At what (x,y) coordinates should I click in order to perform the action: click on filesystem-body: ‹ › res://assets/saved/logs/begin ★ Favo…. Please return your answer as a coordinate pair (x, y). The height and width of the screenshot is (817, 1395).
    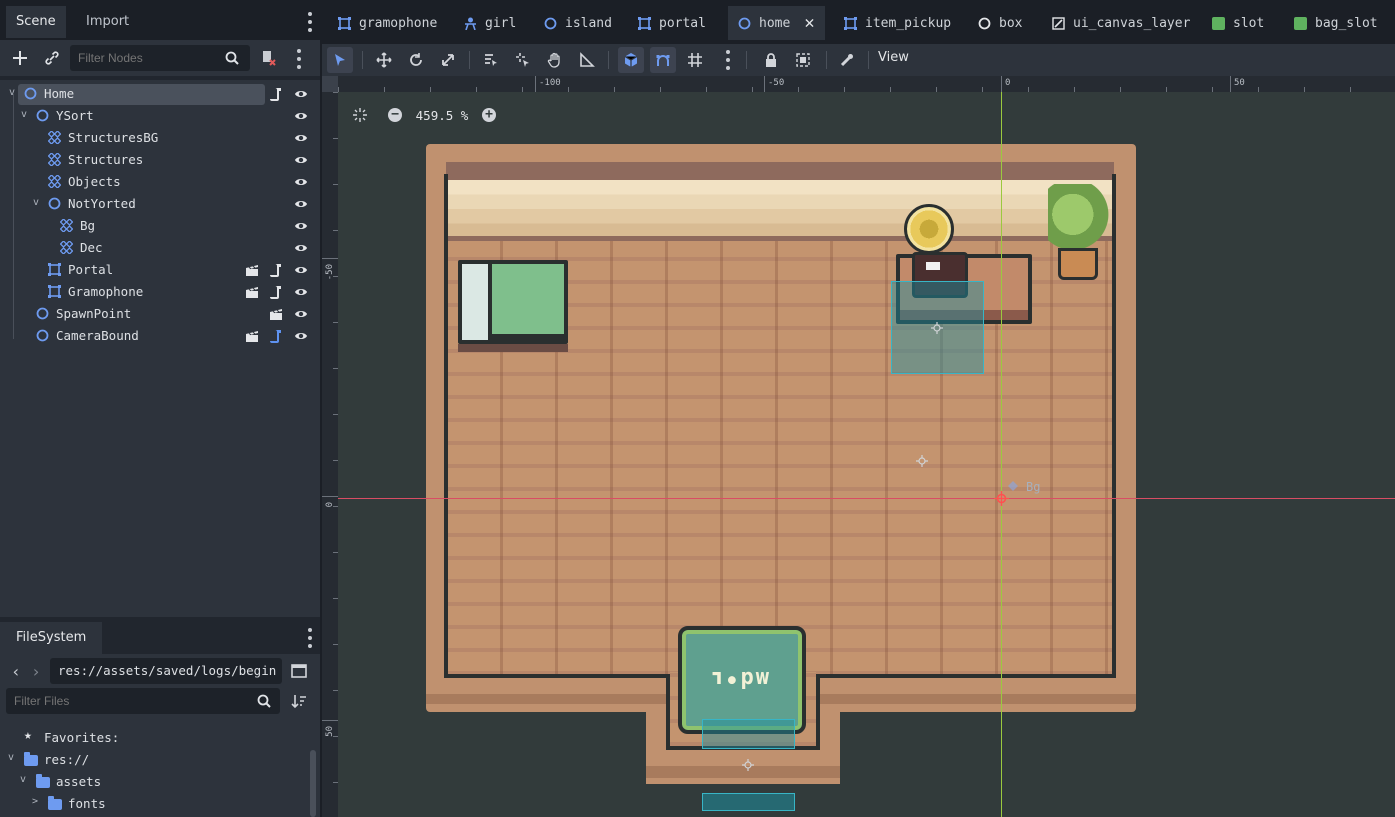
    Looking at the image, I should click on (160, 735).